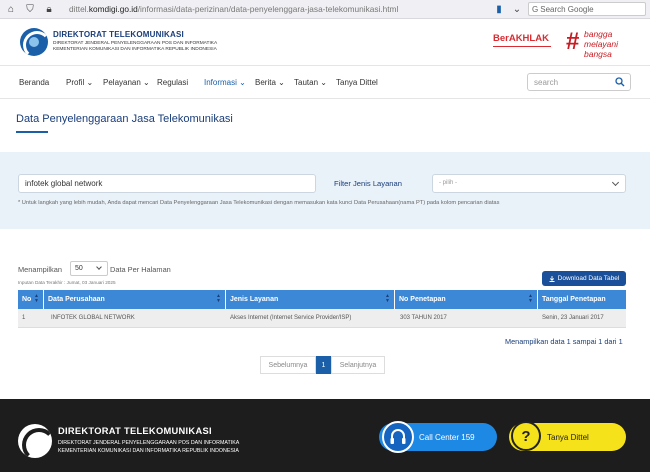 The image size is (650, 472). What do you see at coordinates (423, 318) in the screenshot?
I see `cell-no-penetapan: 303 TAHUN 2017` at bounding box center [423, 318].